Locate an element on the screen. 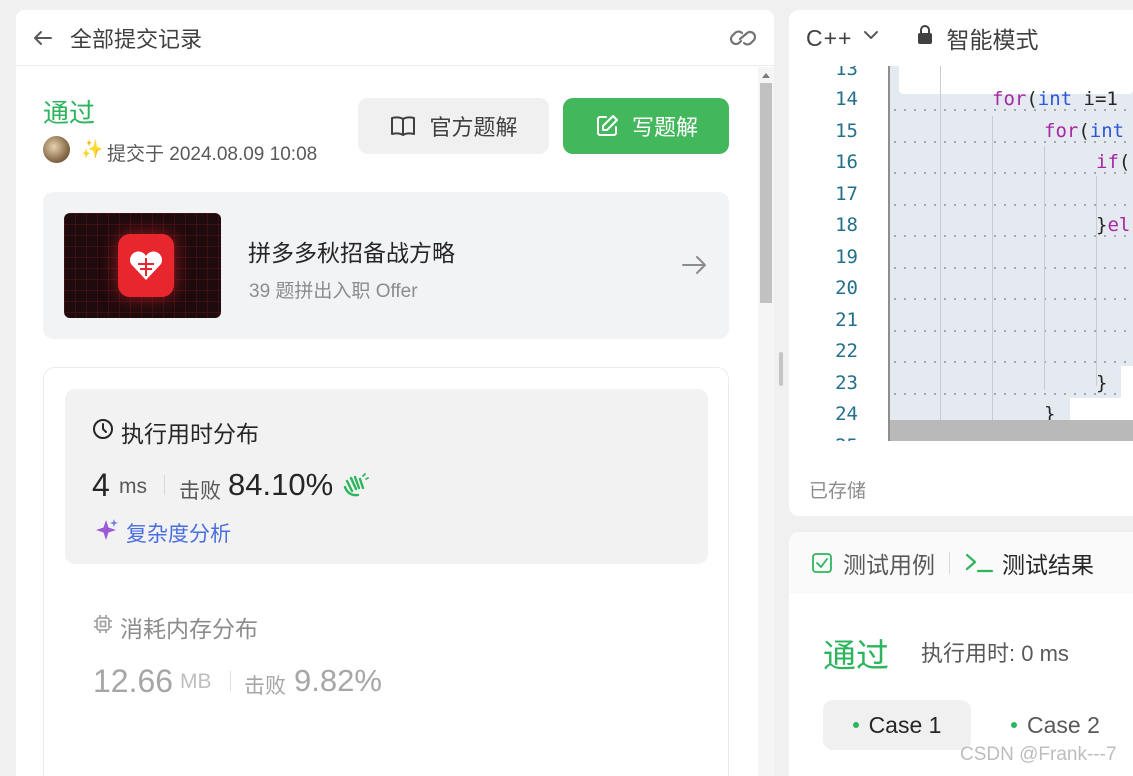 This screenshot has width=1133, height=776. runtime-beat-label: 击败 is located at coordinates (200, 491).